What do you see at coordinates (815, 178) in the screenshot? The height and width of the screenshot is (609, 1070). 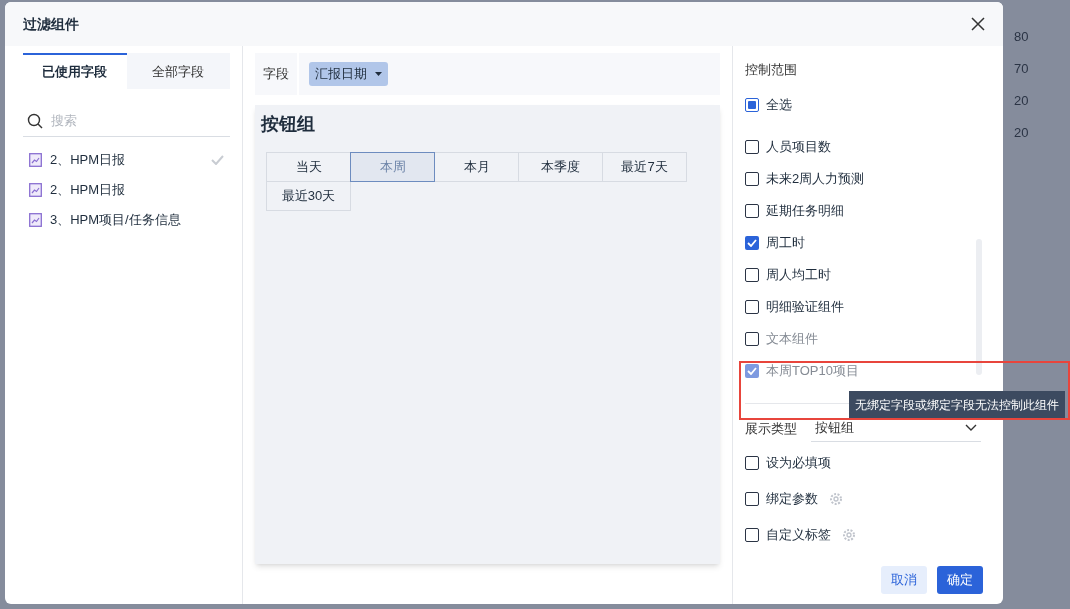 I see `checkbox-label: 未来2周人力预测` at bounding box center [815, 178].